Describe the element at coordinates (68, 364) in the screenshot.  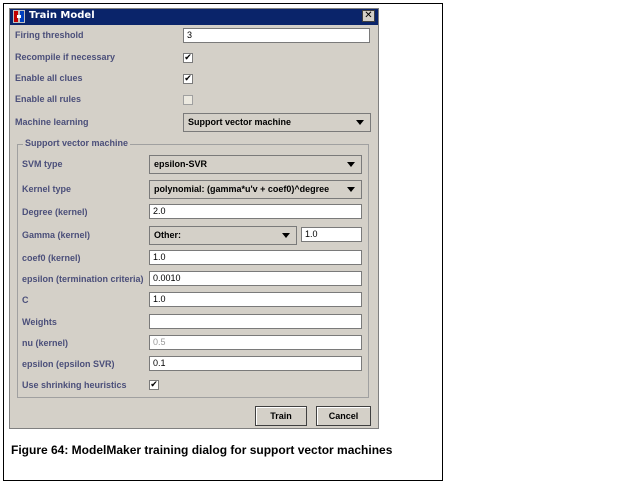
I see `epsilon-svr-label: epsilon (epsilon SVR)` at that location.